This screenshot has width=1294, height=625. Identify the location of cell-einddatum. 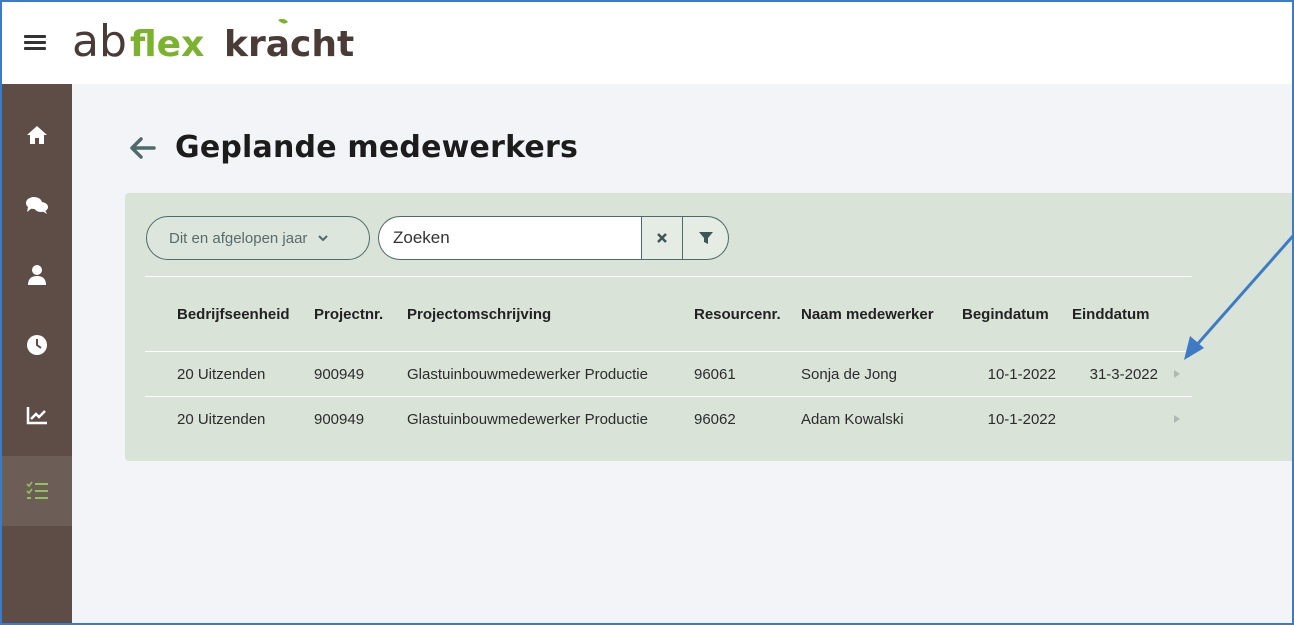
(1112, 419).